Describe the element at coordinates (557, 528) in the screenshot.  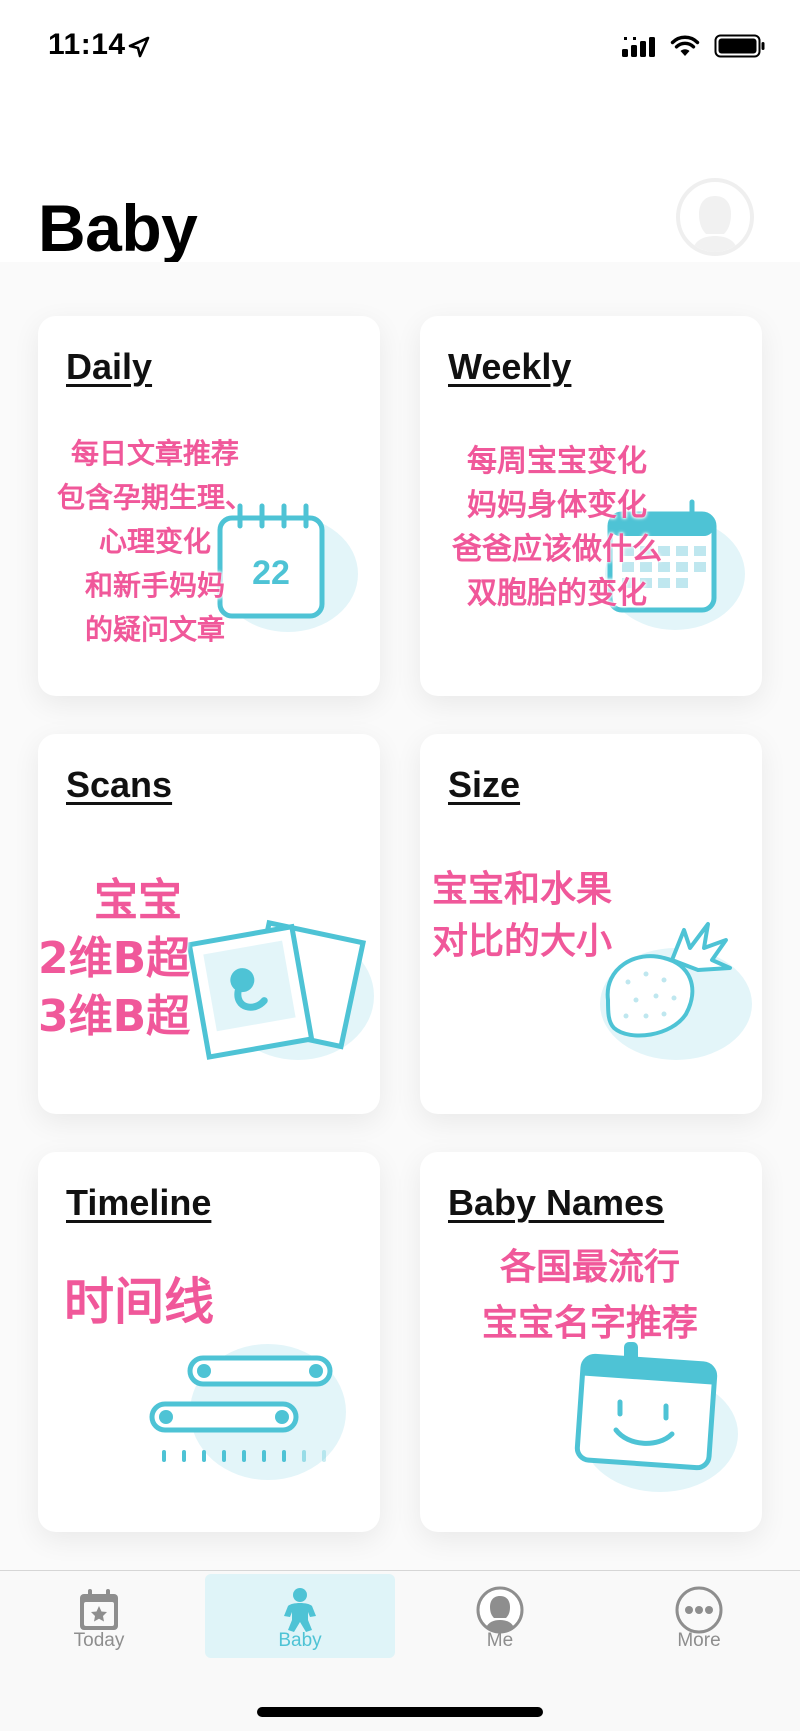
I see `weekly-note: 每周宝宝变化 妈妈身体变化 爸爸应该做什么 双胞胎的变化` at that location.